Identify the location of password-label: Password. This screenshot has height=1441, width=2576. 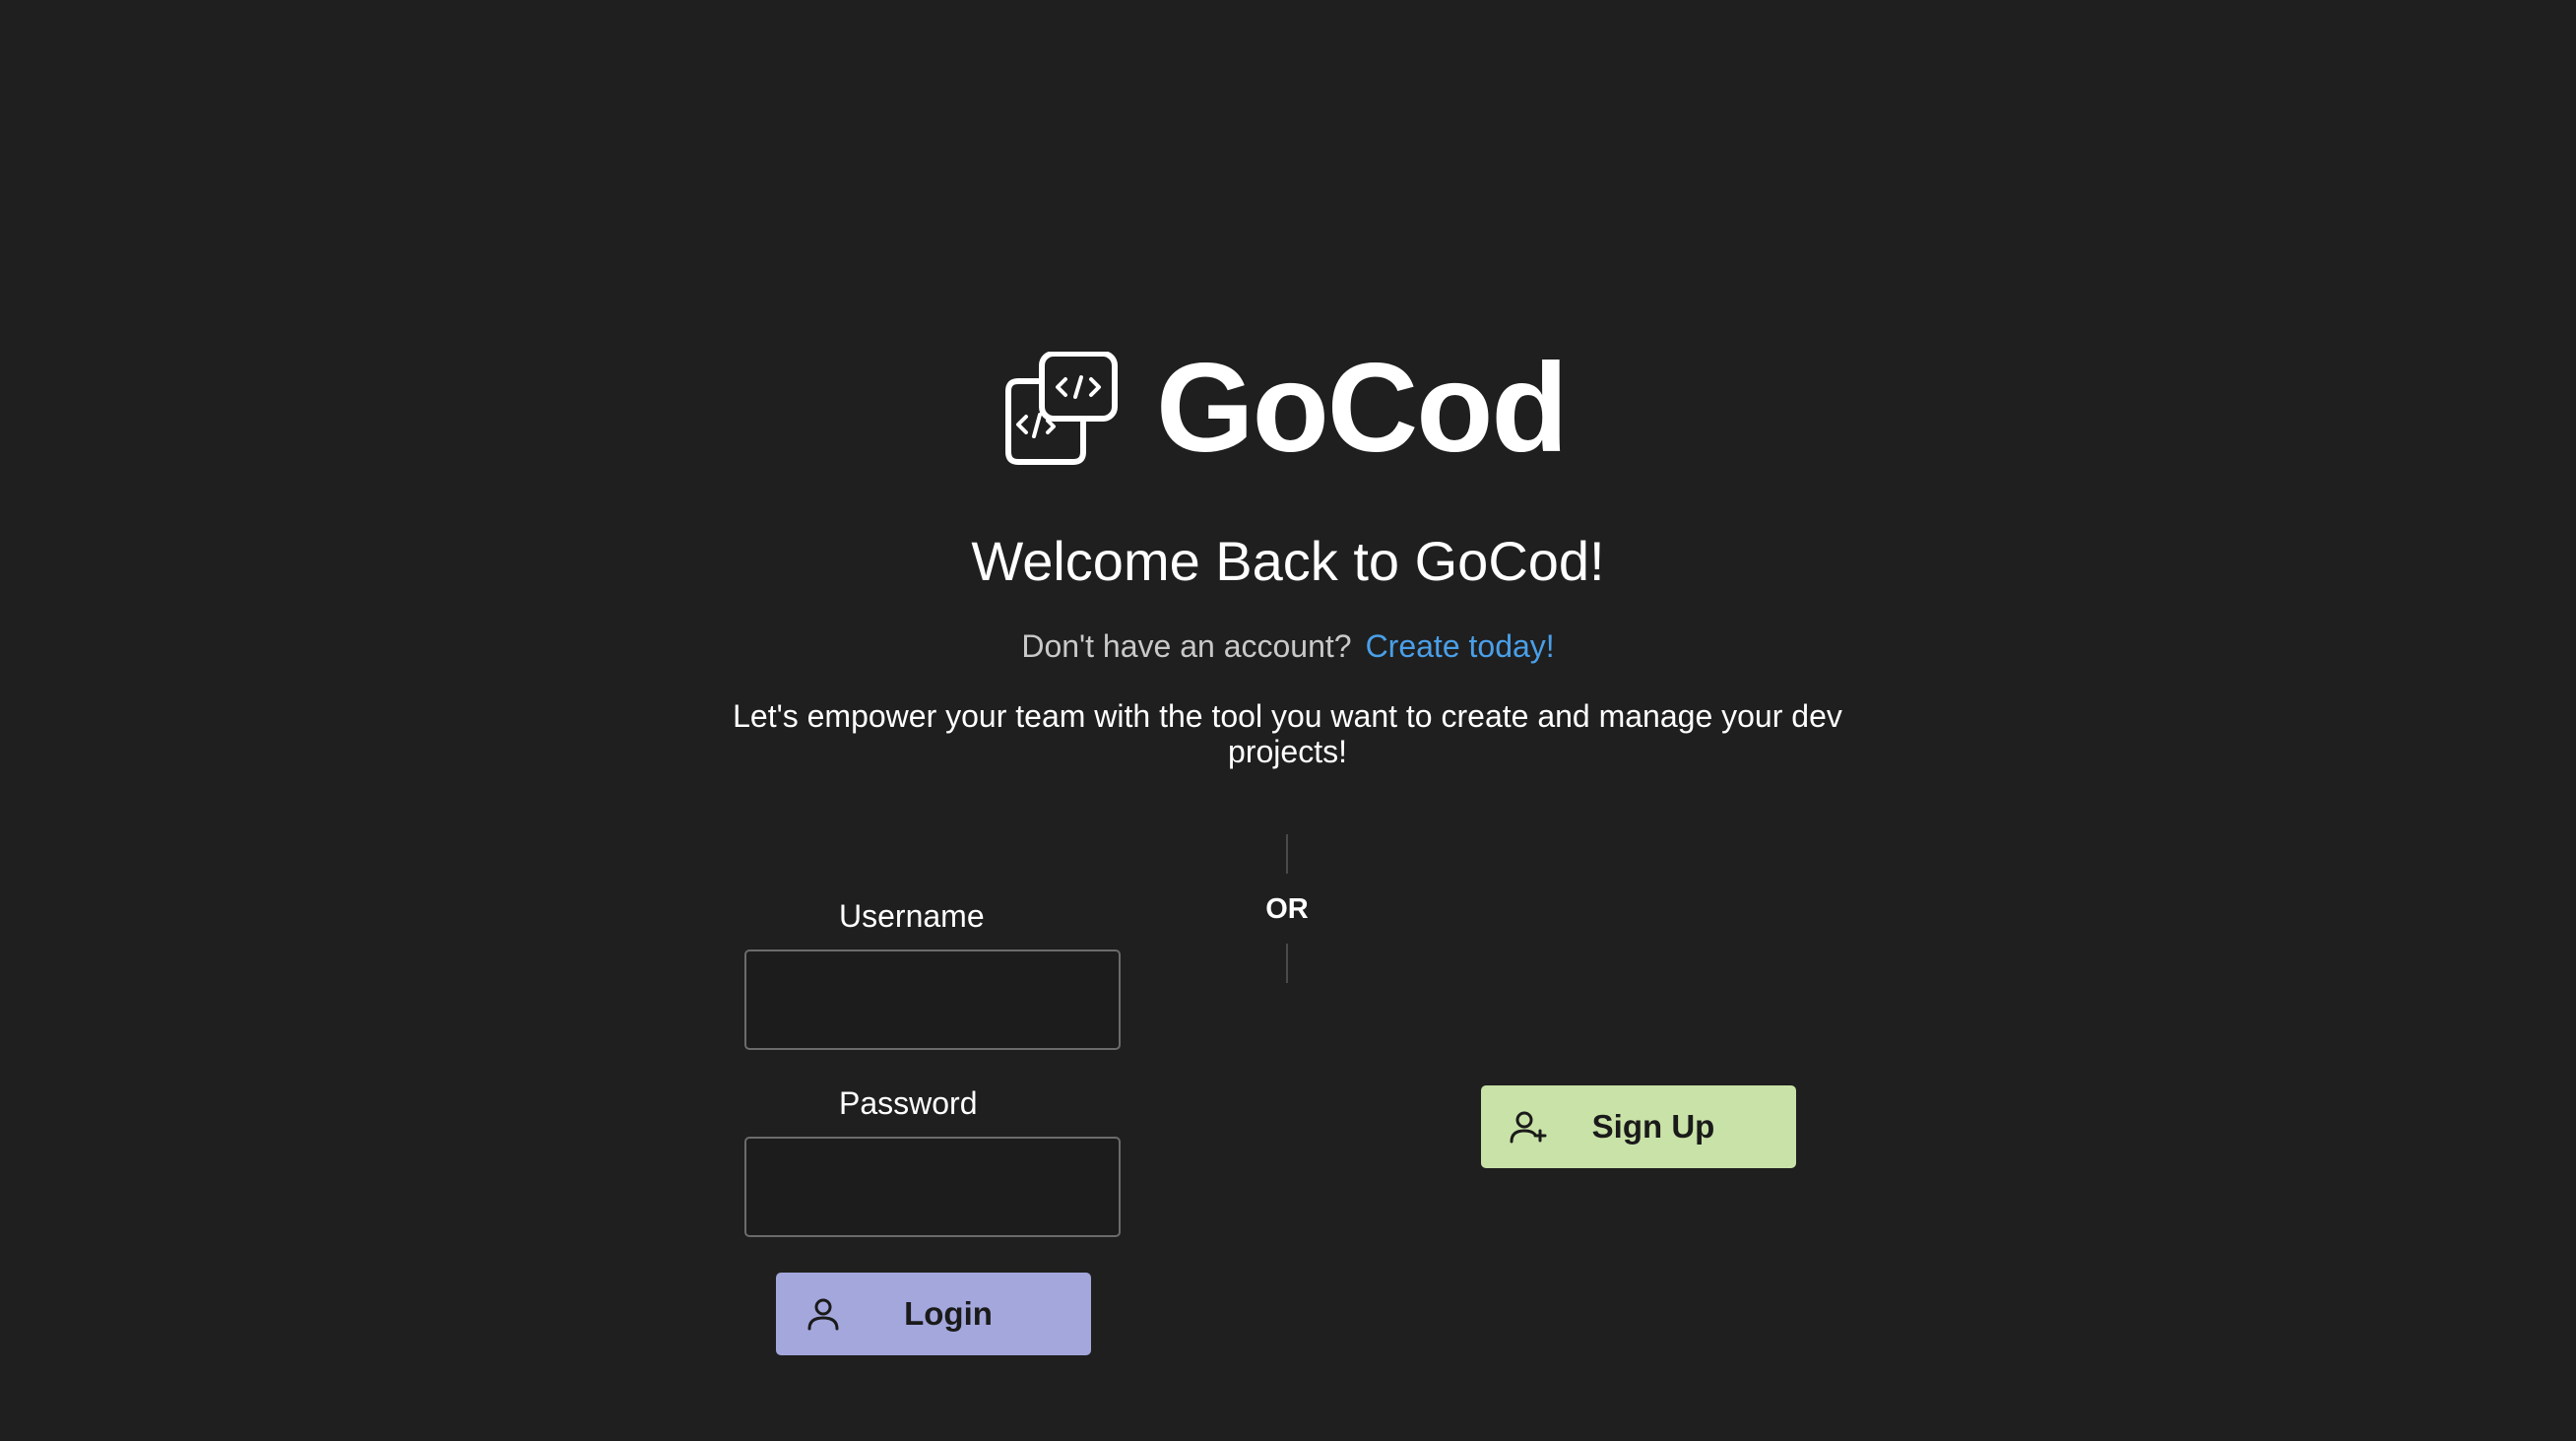
(908, 1103).